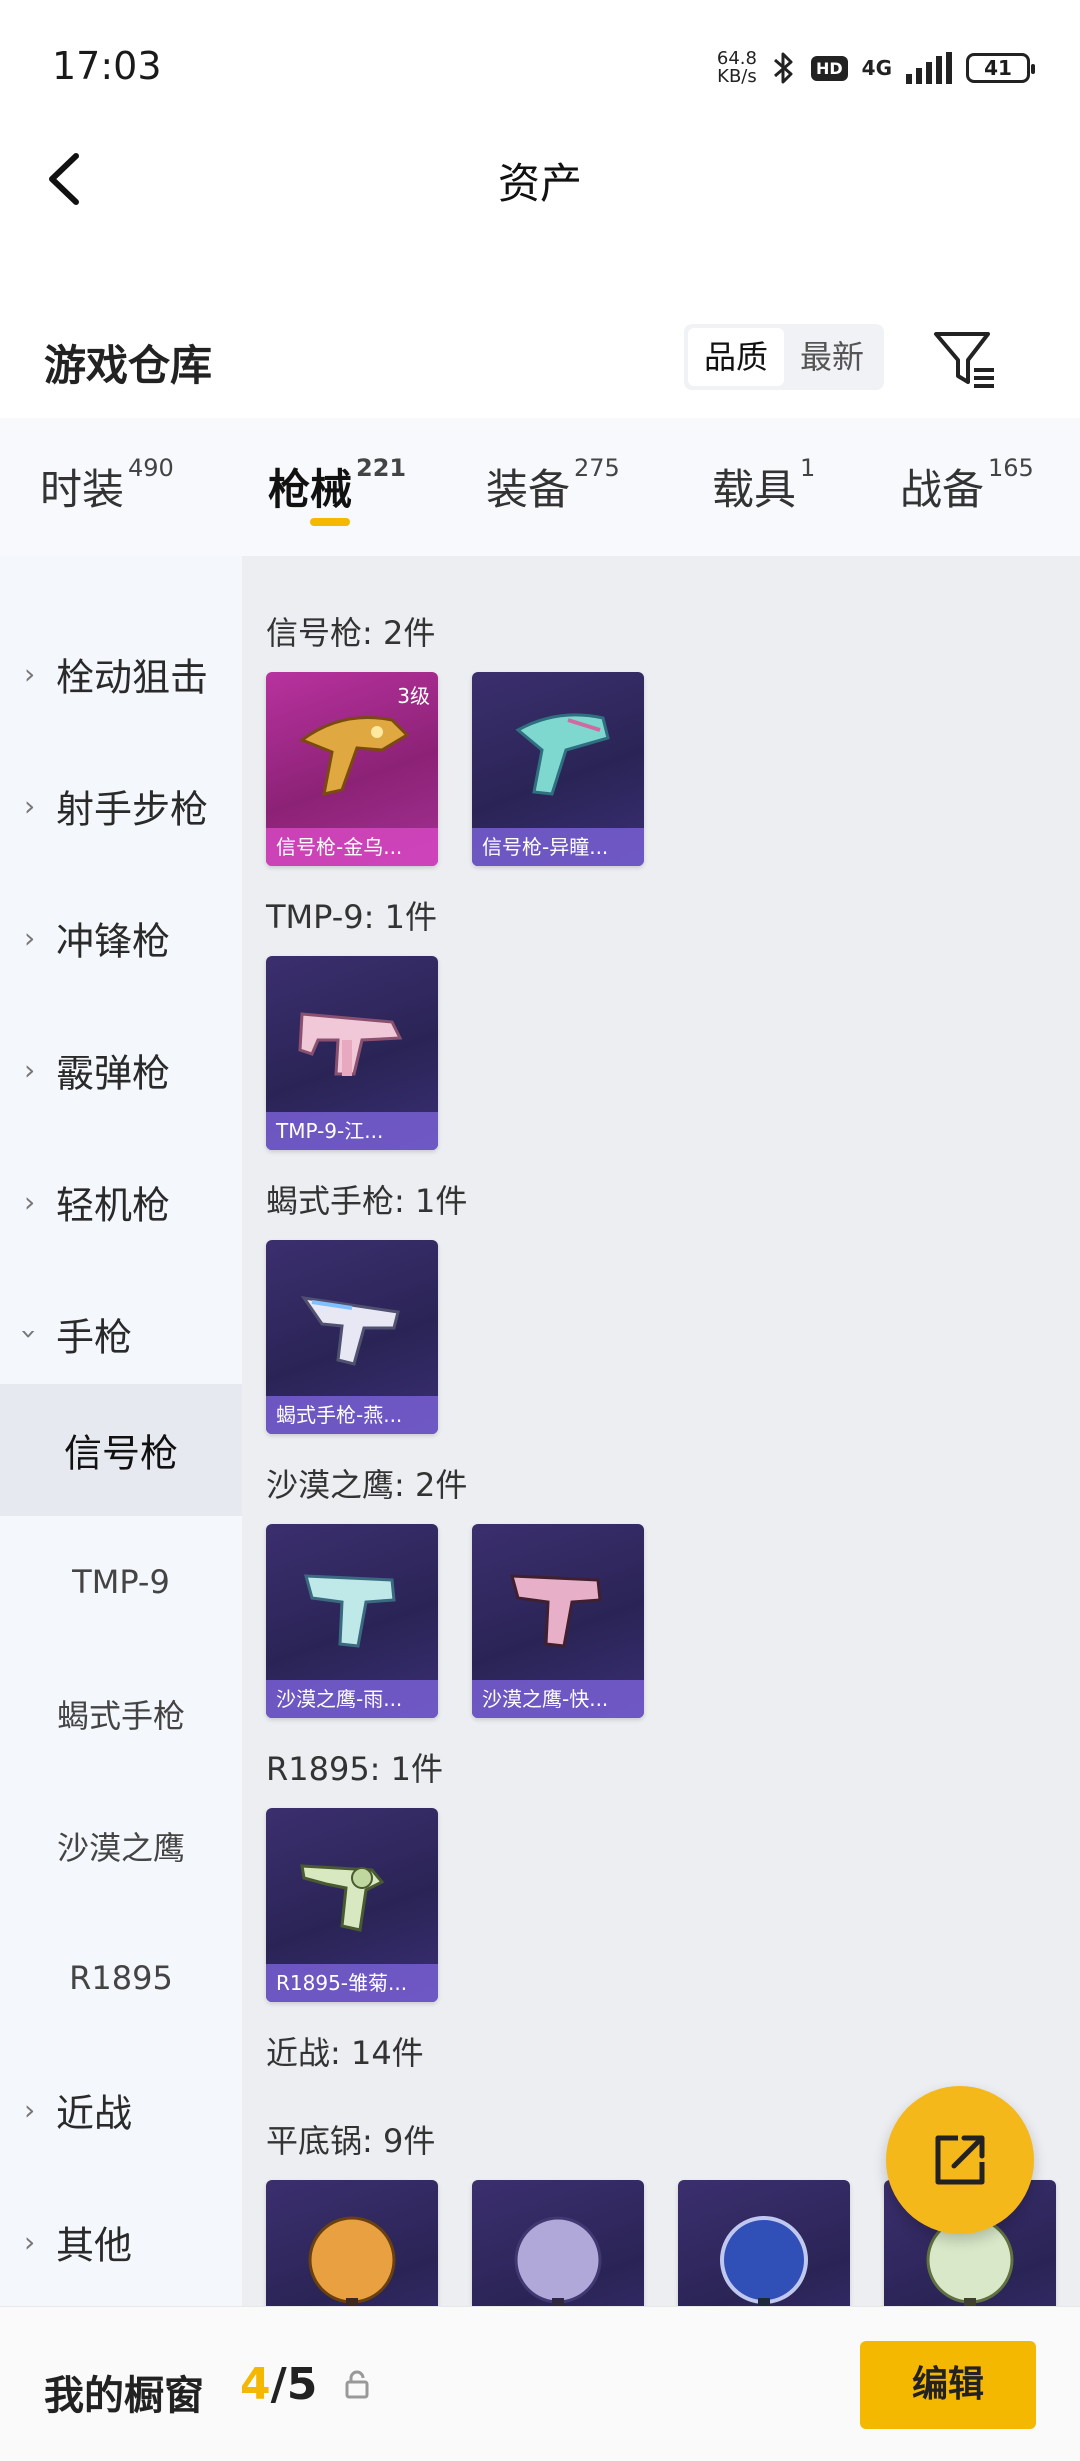 The width and height of the screenshot is (1080, 2461). I want to click on sidebar-item-label: 其他, so click(94, 2245).